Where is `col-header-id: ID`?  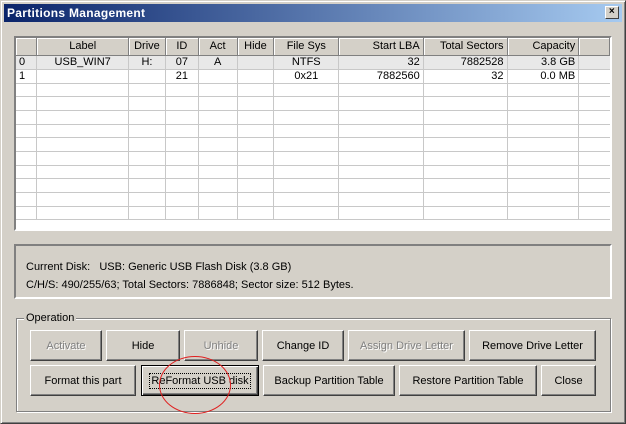
col-header-id: ID is located at coordinates (182, 47).